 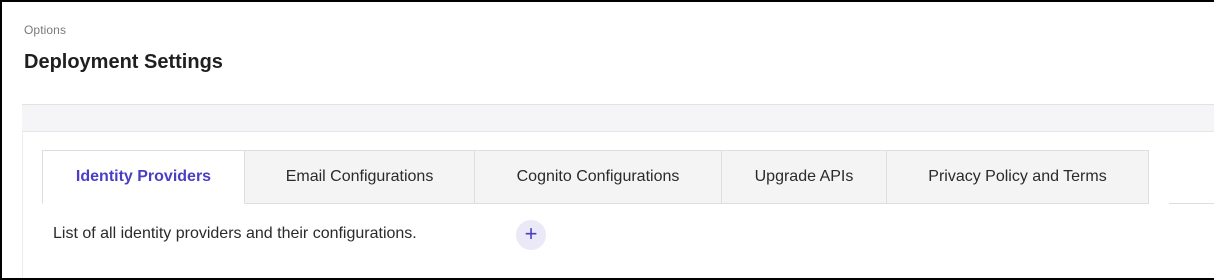 I want to click on tab-bar-divider, so click(x=1191, y=203).